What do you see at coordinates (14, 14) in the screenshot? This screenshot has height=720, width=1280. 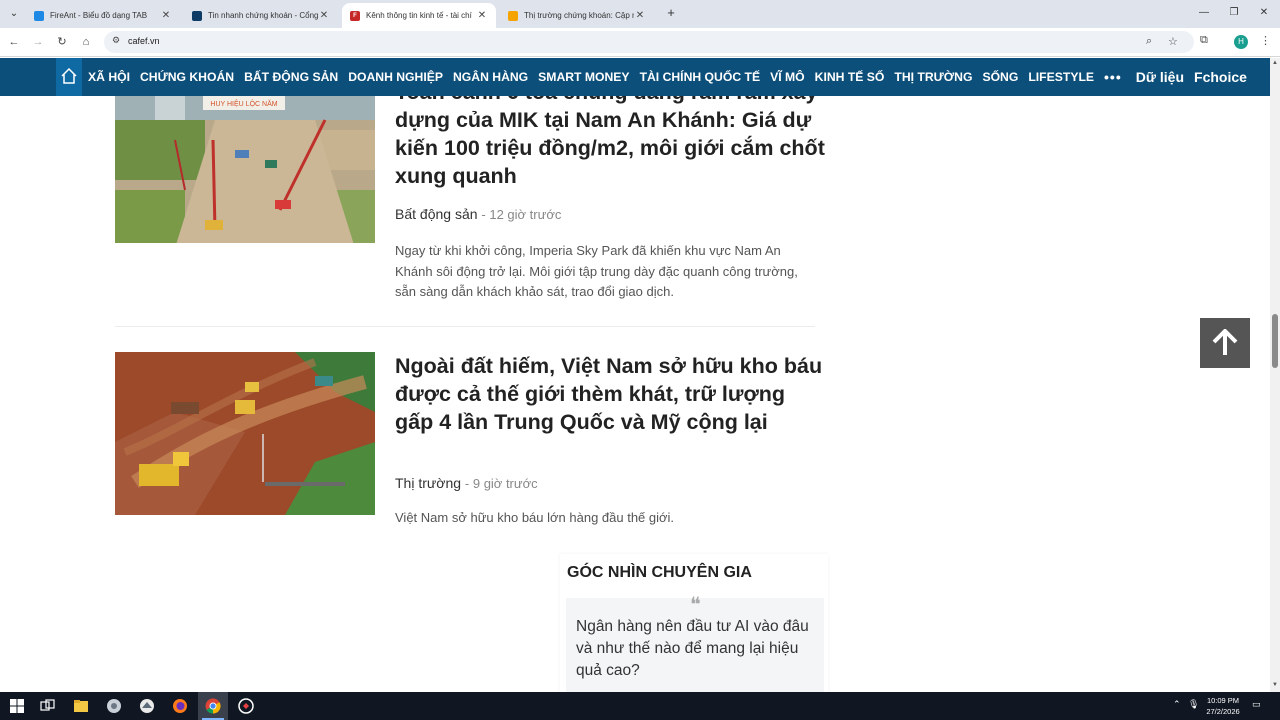 I see `tab-search-icon: ⌄` at bounding box center [14, 14].